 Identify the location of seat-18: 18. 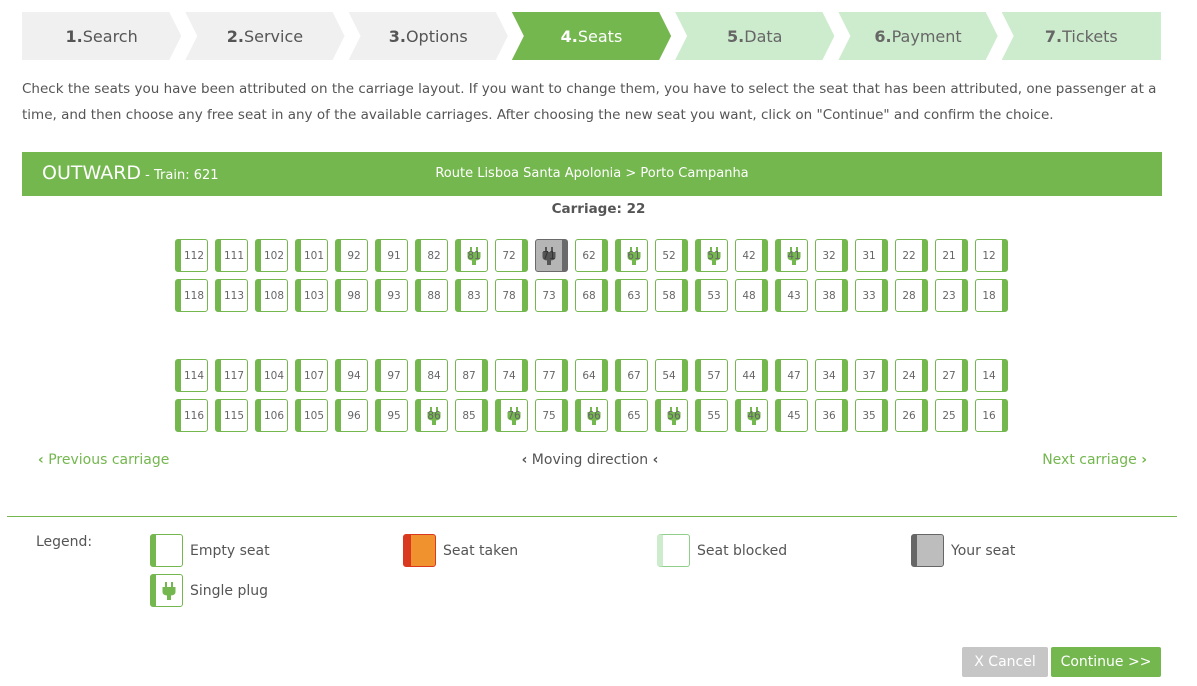
(991, 295).